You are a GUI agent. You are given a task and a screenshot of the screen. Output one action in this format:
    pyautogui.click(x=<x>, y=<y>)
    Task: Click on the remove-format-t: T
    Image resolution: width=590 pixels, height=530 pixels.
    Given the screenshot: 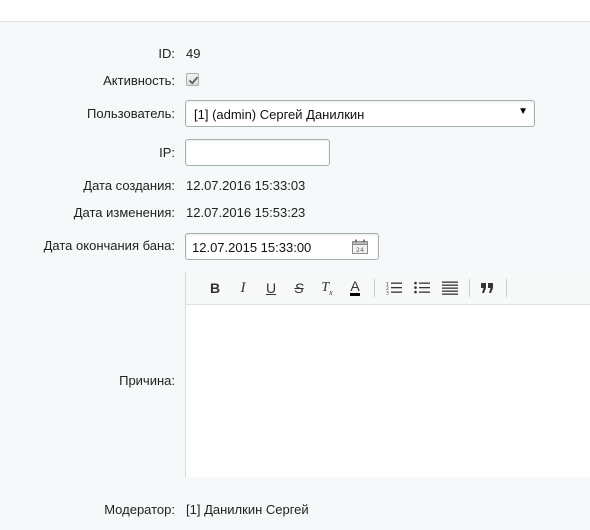 What is the action you would take?
    pyautogui.click(x=325, y=287)
    